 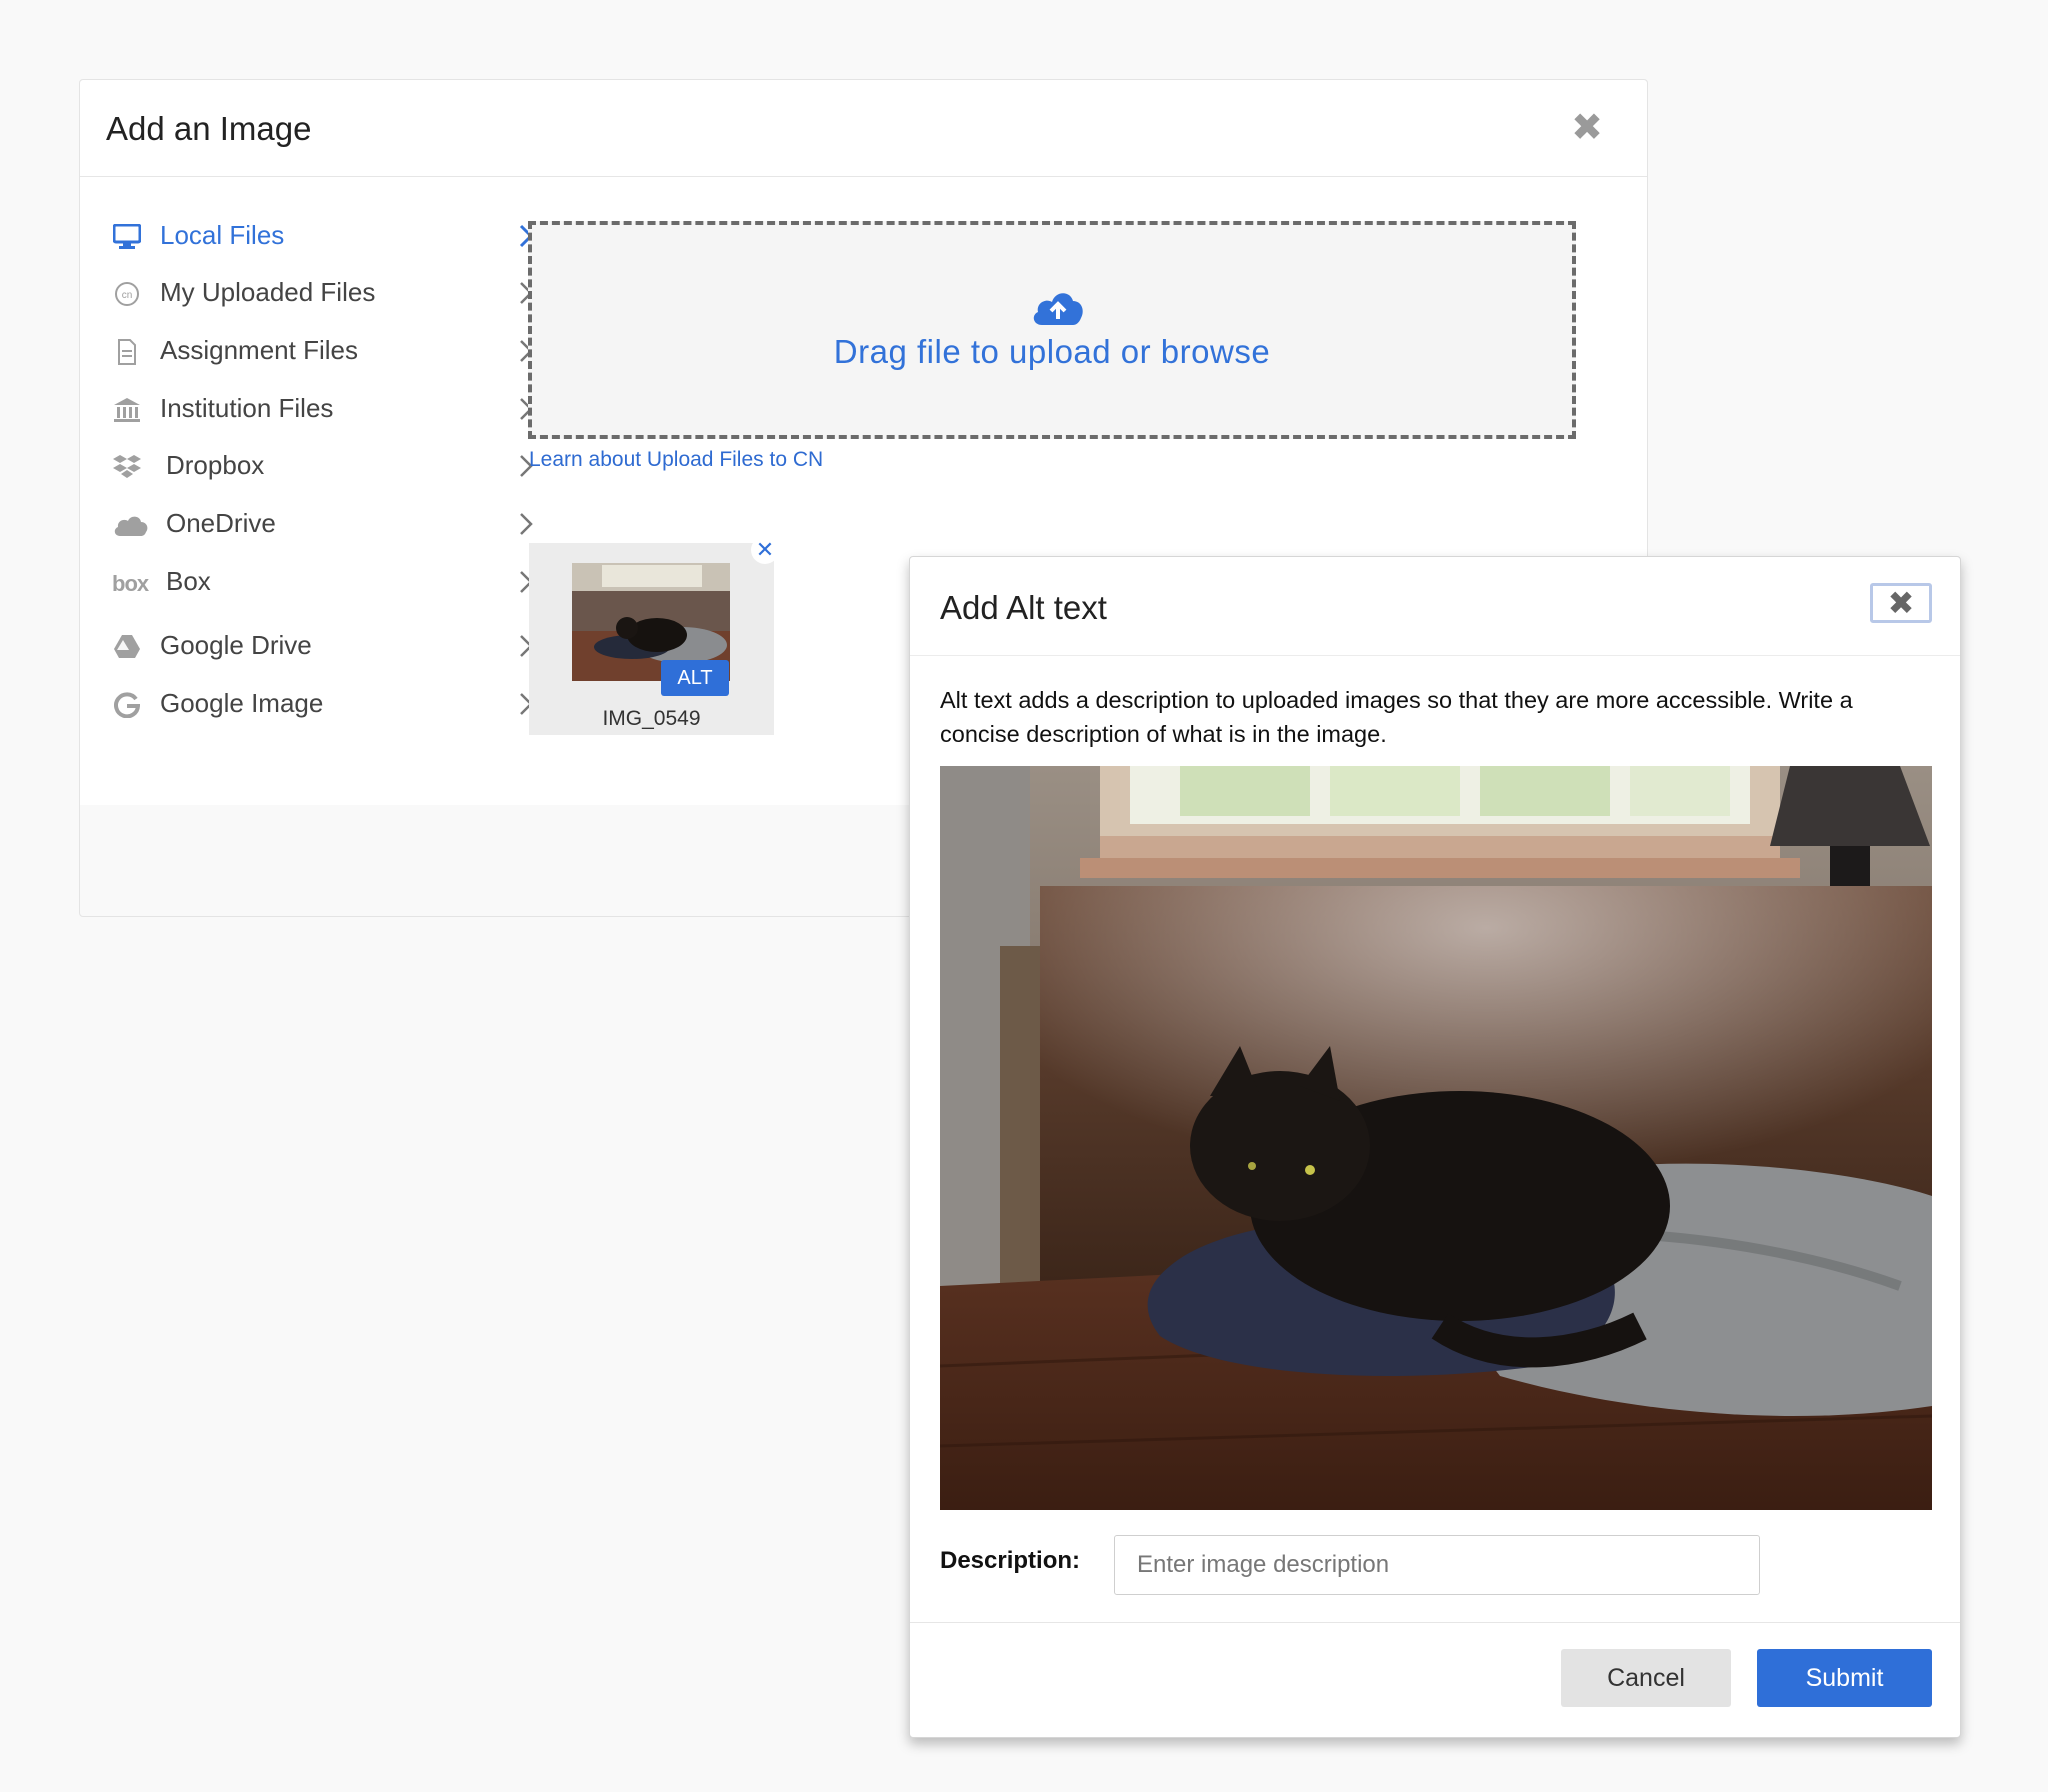 I want to click on dialog-title: Add an Image, so click(x=209, y=128).